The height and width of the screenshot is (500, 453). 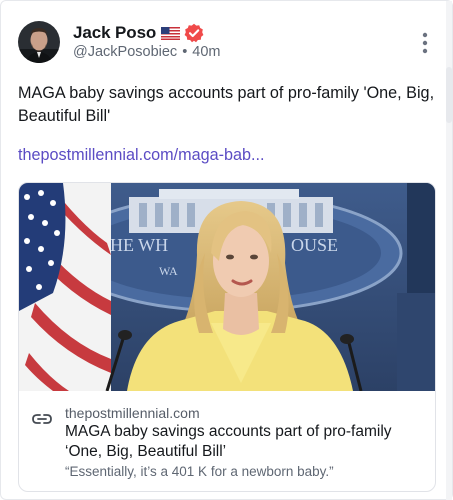 What do you see at coordinates (206, 52) in the screenshot?
I see `post-time: 40m` at bounding box center [206, 52].